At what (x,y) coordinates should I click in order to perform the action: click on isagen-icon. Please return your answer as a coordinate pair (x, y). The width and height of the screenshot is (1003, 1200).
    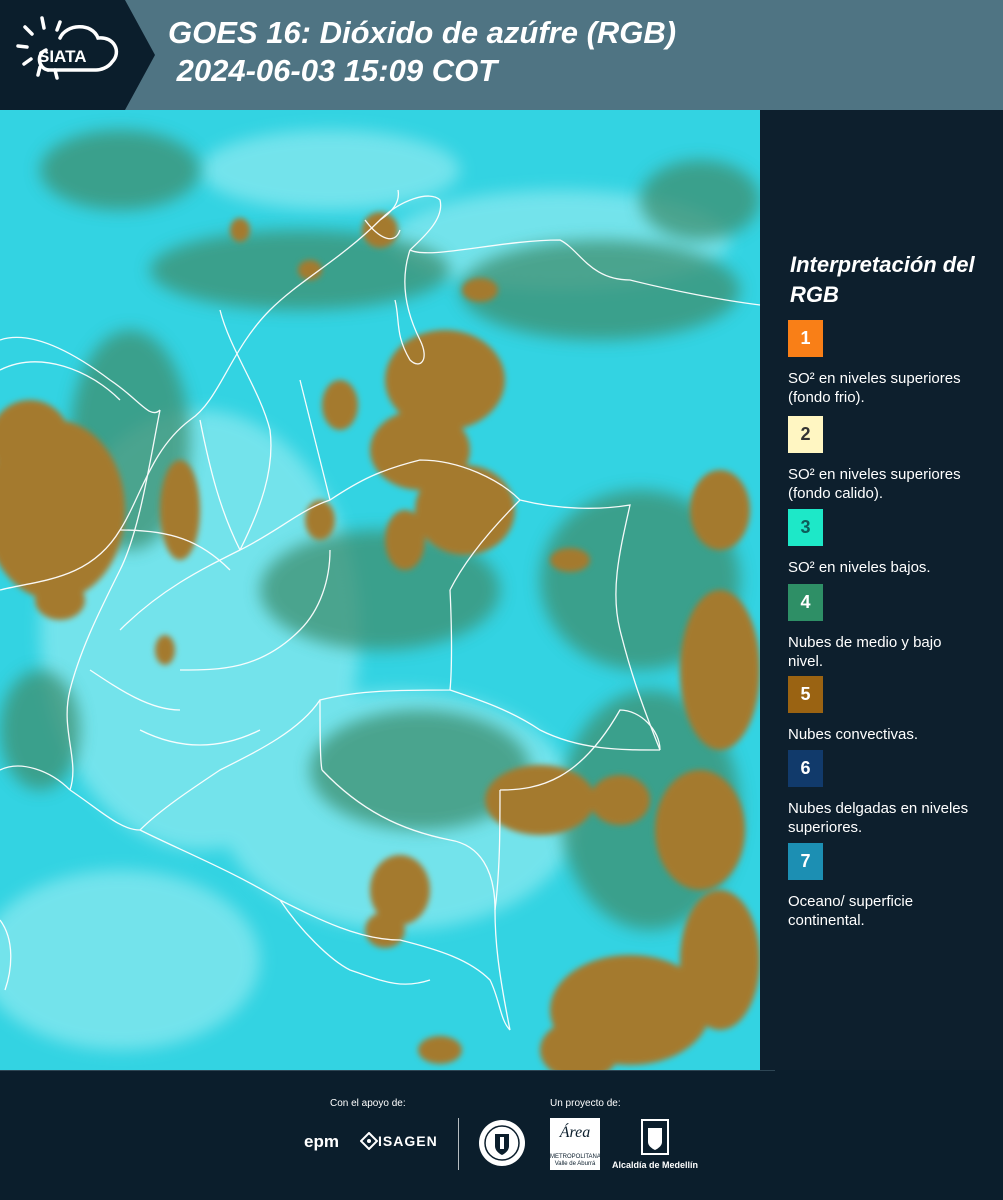
    Looking at the image, I should click on (369, 1141).